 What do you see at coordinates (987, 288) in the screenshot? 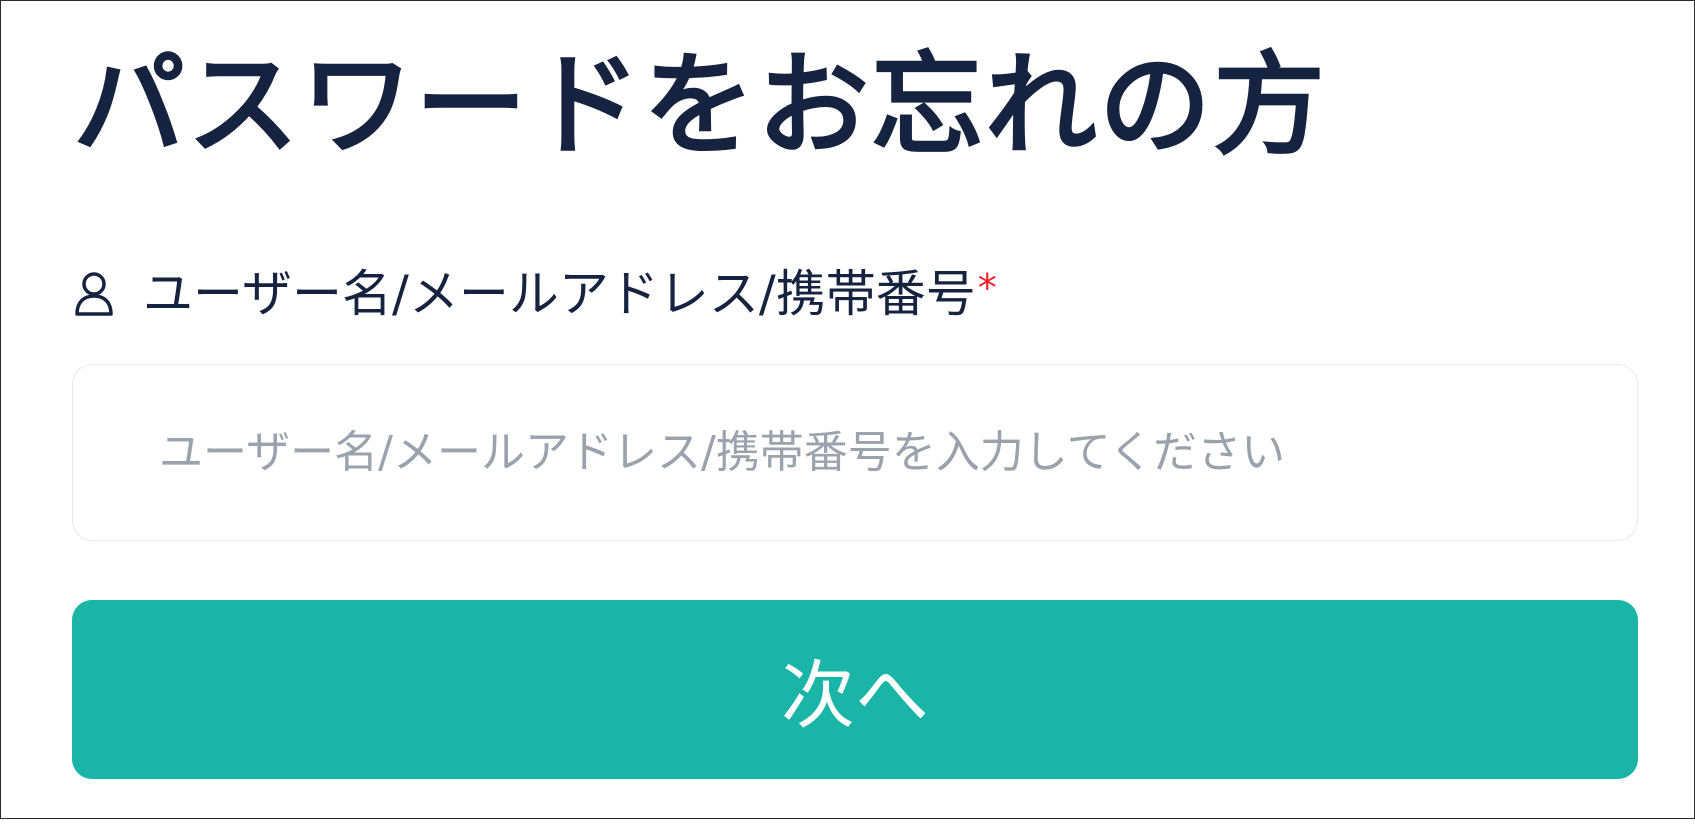
I see `required-mark: *` at bounding box center [987, 288].